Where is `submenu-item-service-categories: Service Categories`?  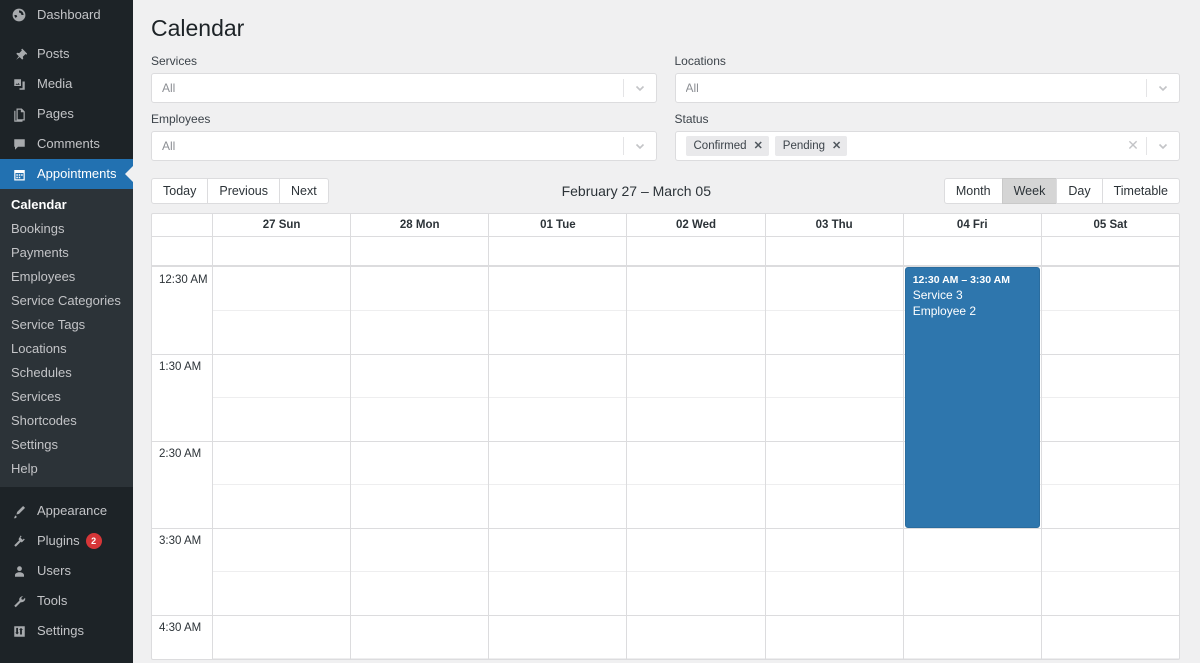 submenu-item-service-categories: Service Categories is located at coordinates (66, 301).